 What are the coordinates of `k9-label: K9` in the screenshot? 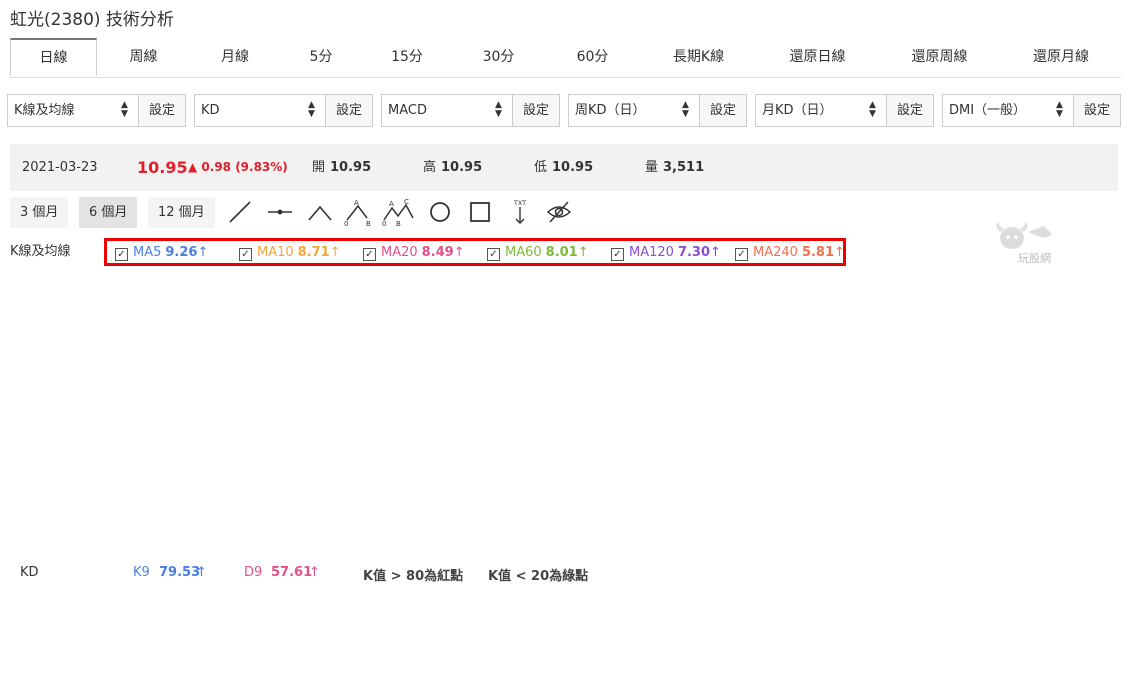 It's located at (141, 572).